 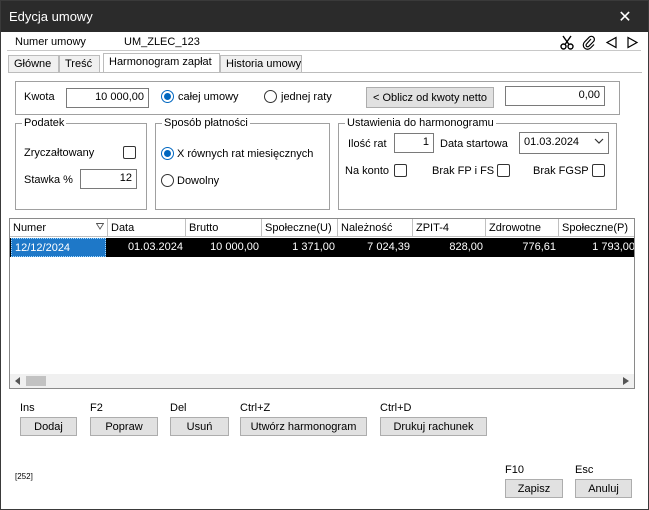 What do you see at coordinates (245, 154) in the screenshot?
I see `radio-equal-installments-label: X równych rat miesięcznych` at bounding box center [245, 154].